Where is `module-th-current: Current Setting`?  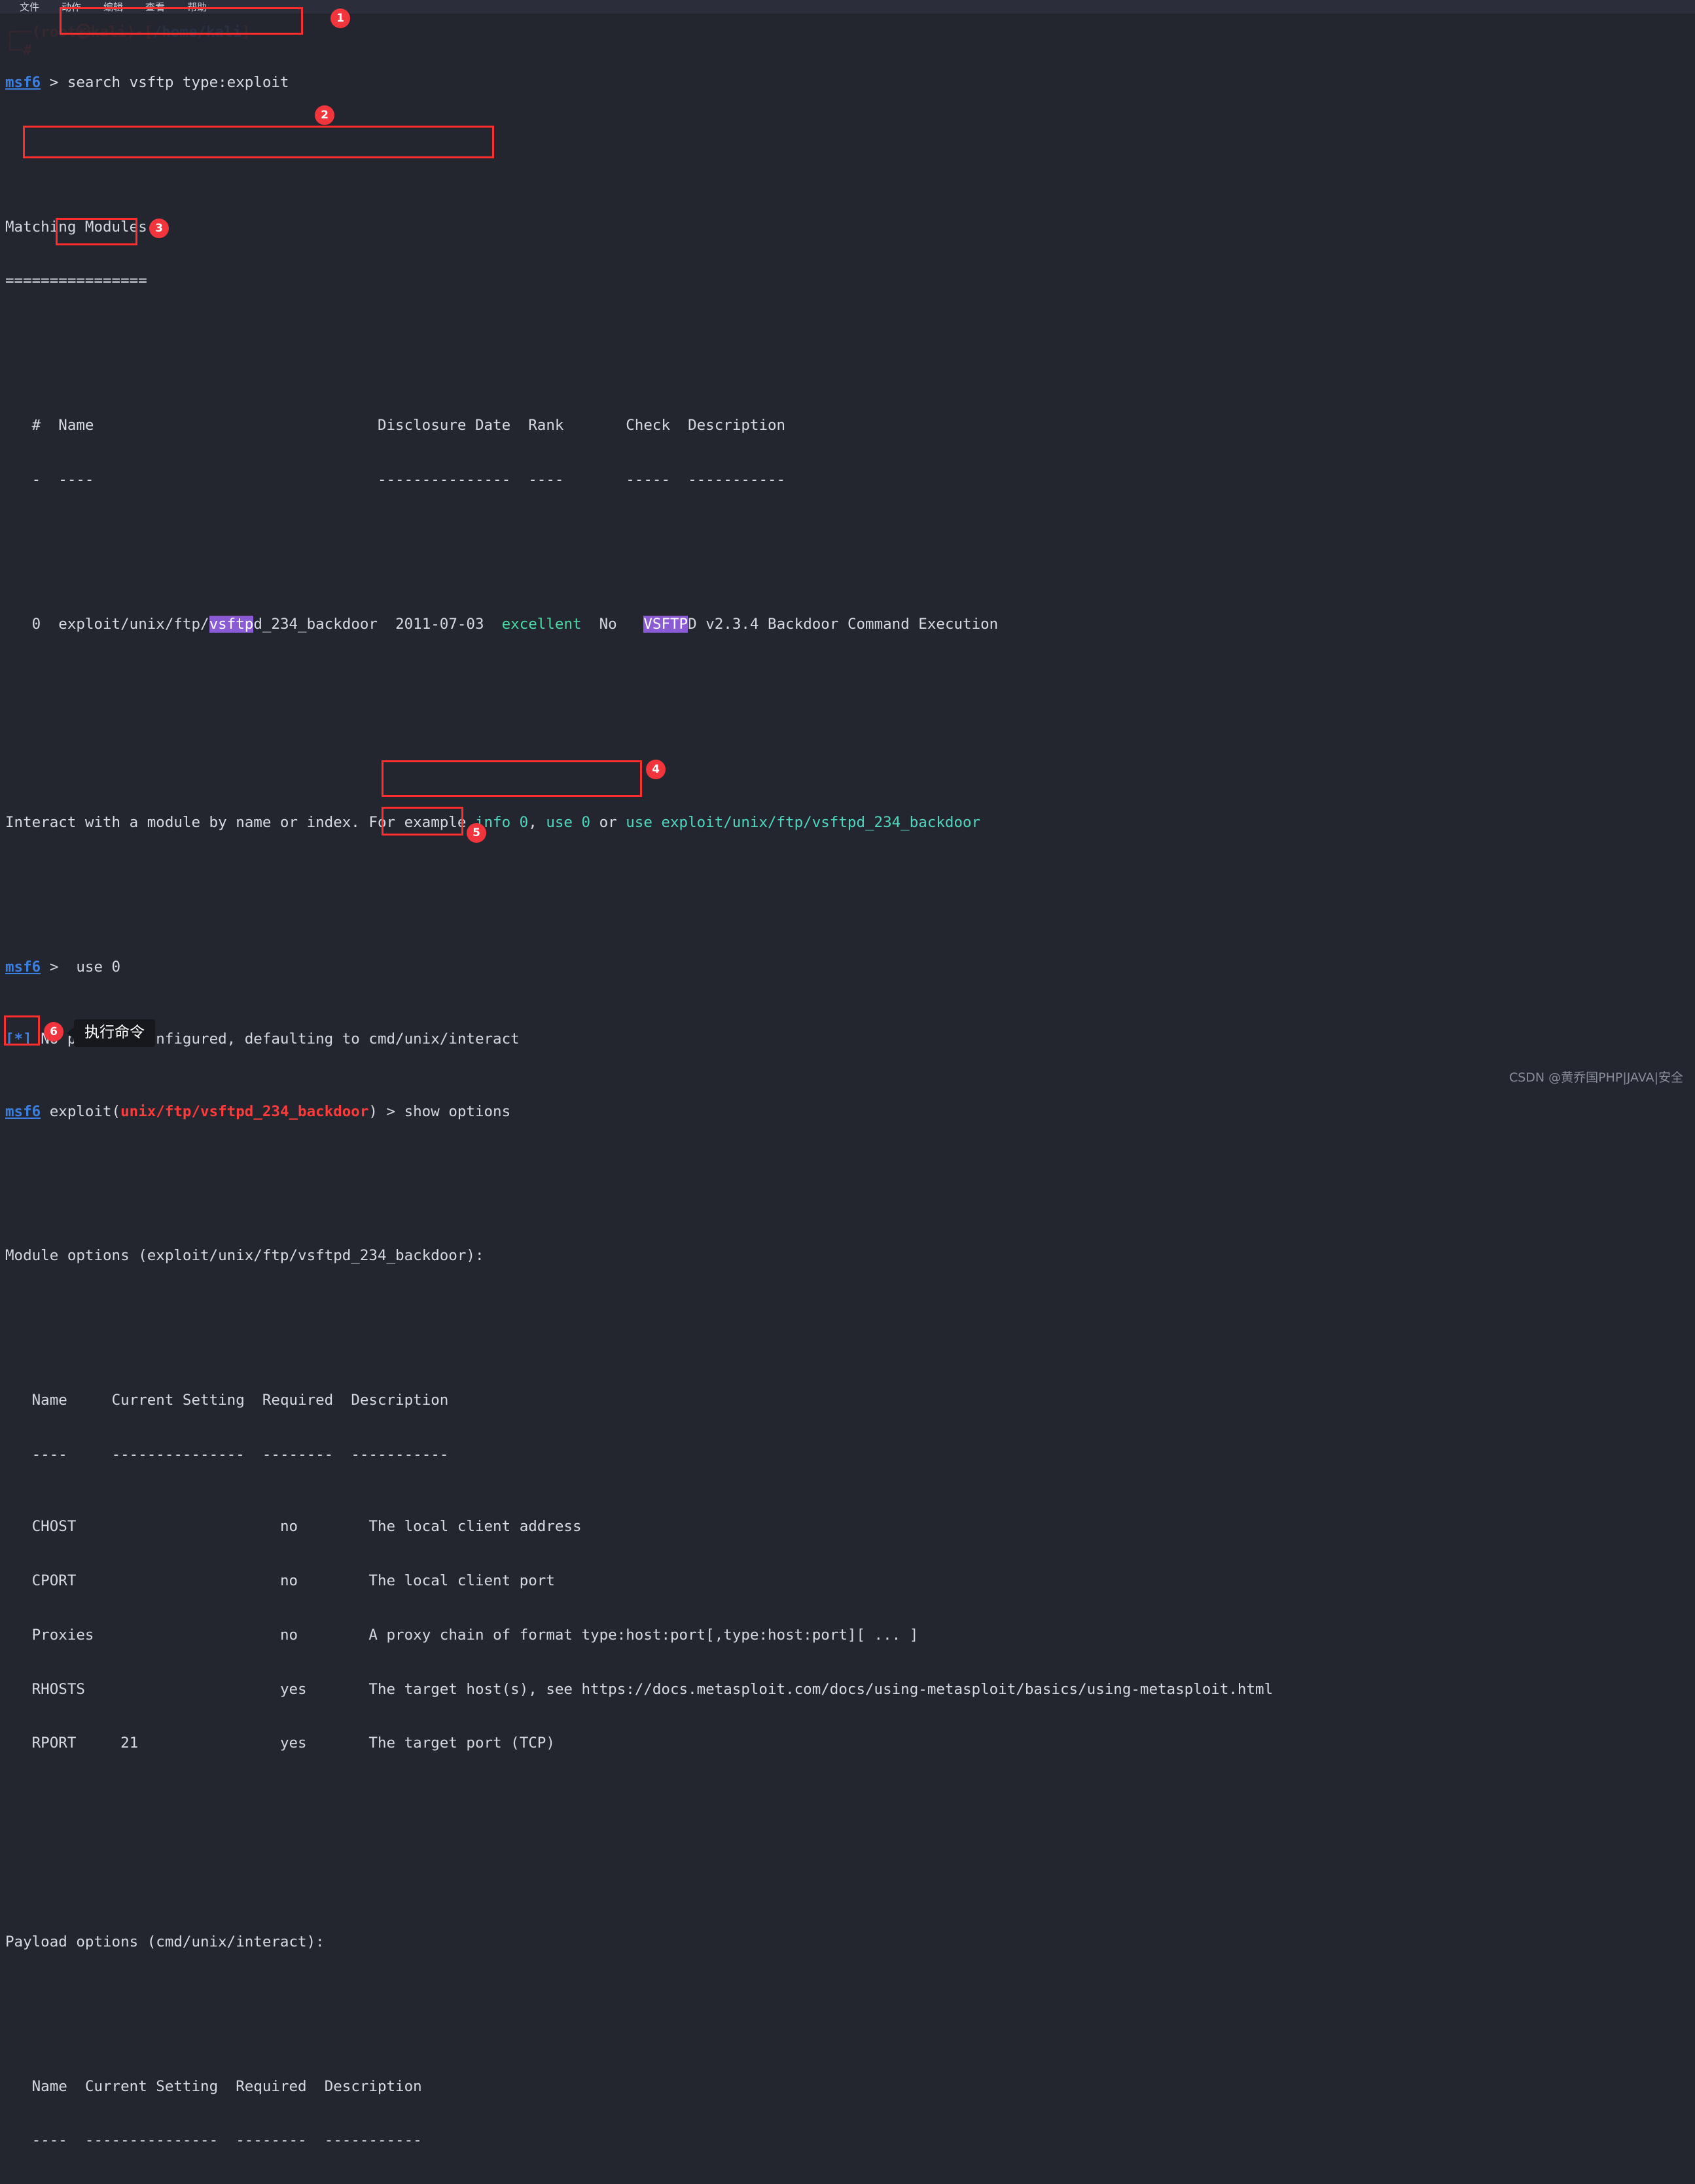
module-th-current: Current Setting is located at coordinates (178, 1400).